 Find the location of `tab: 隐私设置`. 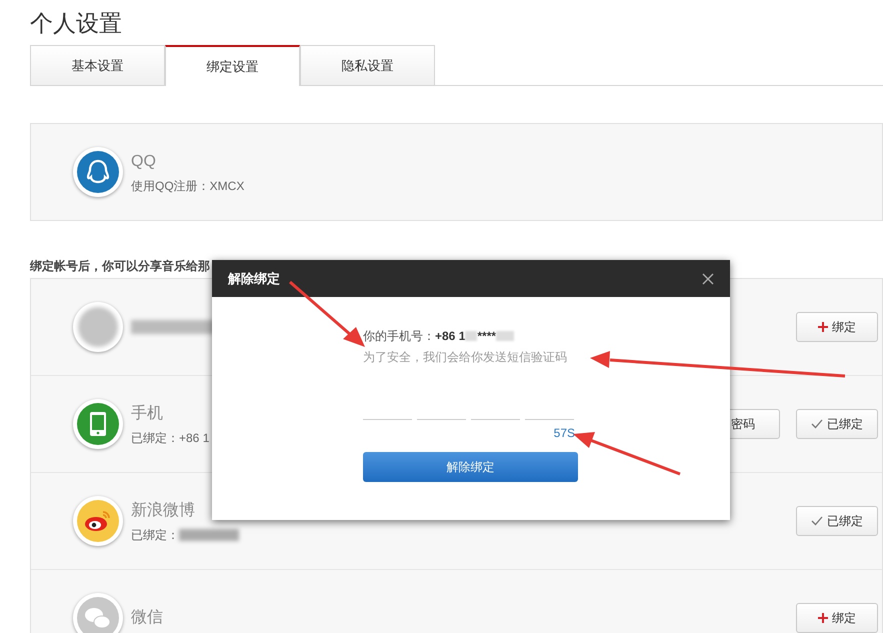

tab: 隐私设置 is located at coordinates (367, 65).